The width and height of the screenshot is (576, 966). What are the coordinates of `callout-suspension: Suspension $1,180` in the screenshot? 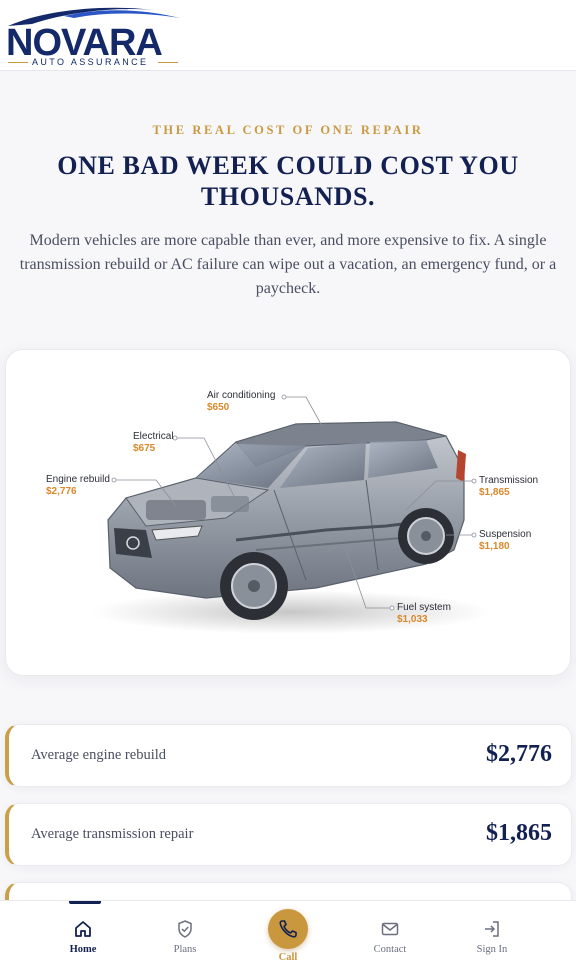 It's located at (505, 541).